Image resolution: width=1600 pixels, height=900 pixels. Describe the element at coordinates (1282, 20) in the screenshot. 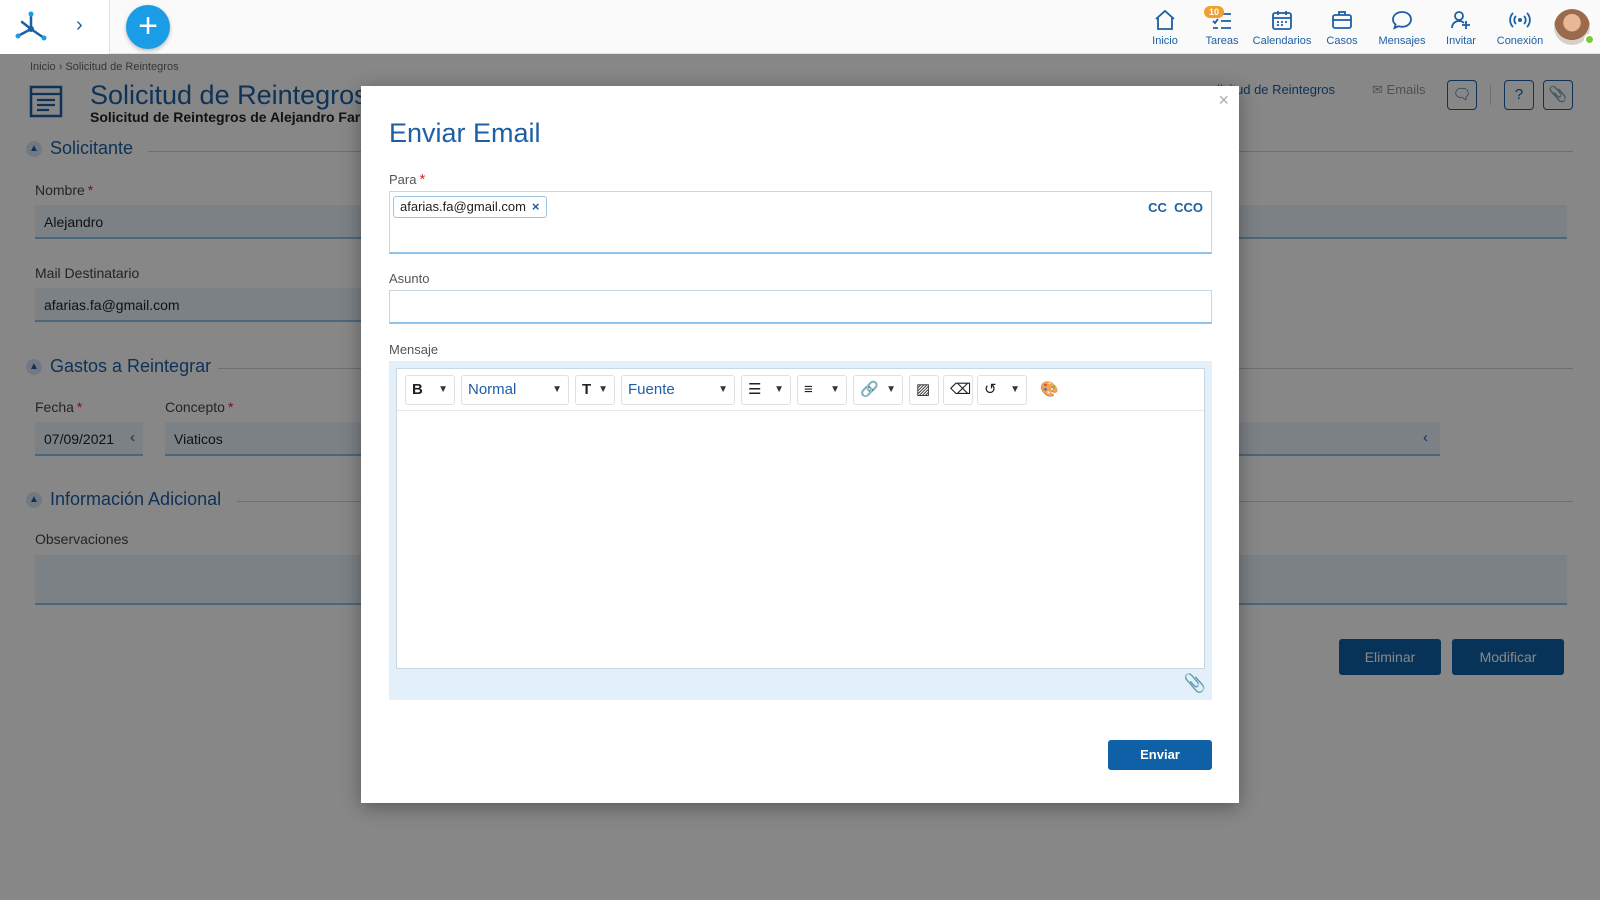

I see `calendar-icon` at that location.